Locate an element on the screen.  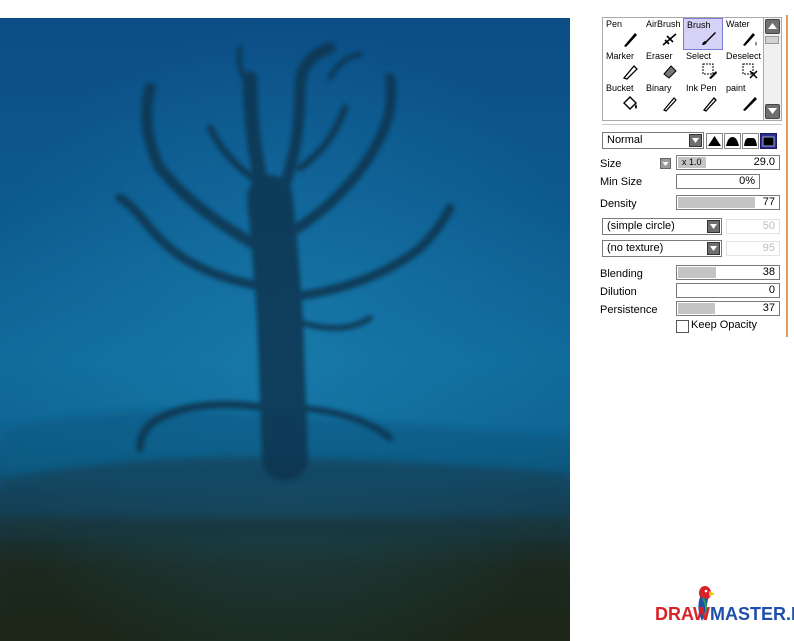
tool-label: Binary is located at coordinates (659, 88).